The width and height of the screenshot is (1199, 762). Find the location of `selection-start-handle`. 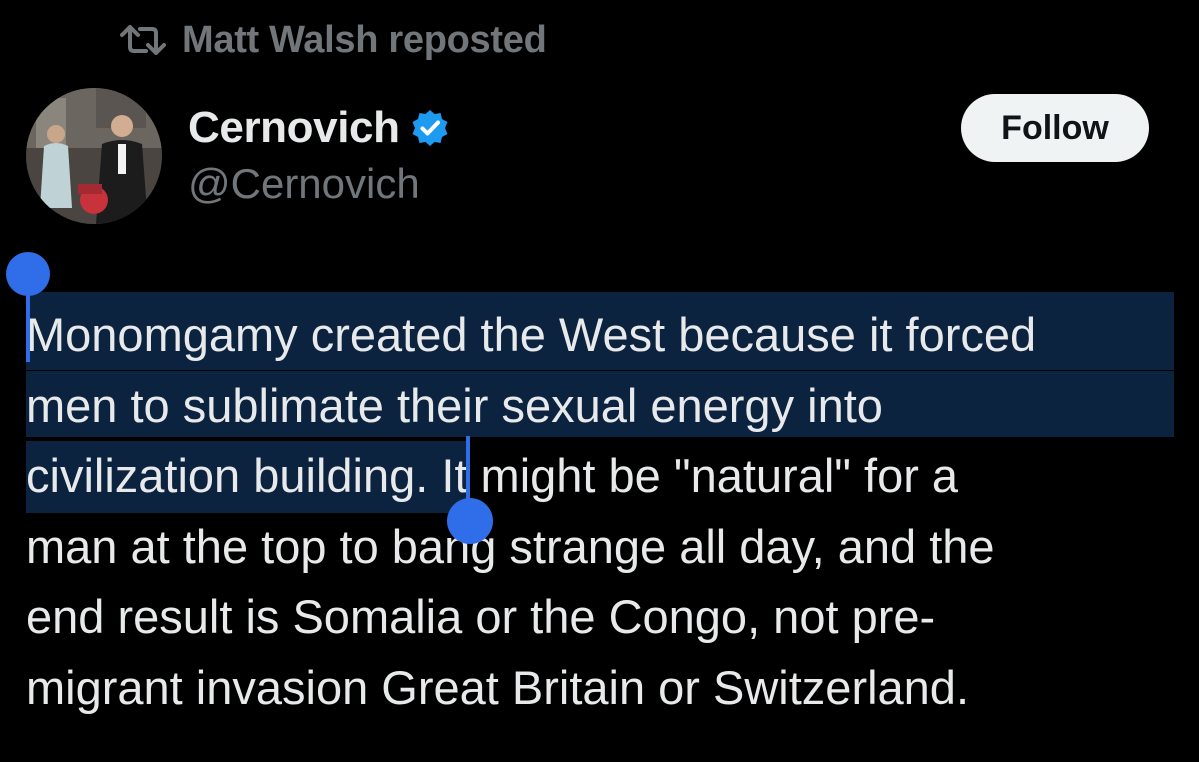

selection-start-handle is located at coordinates (28, 307).